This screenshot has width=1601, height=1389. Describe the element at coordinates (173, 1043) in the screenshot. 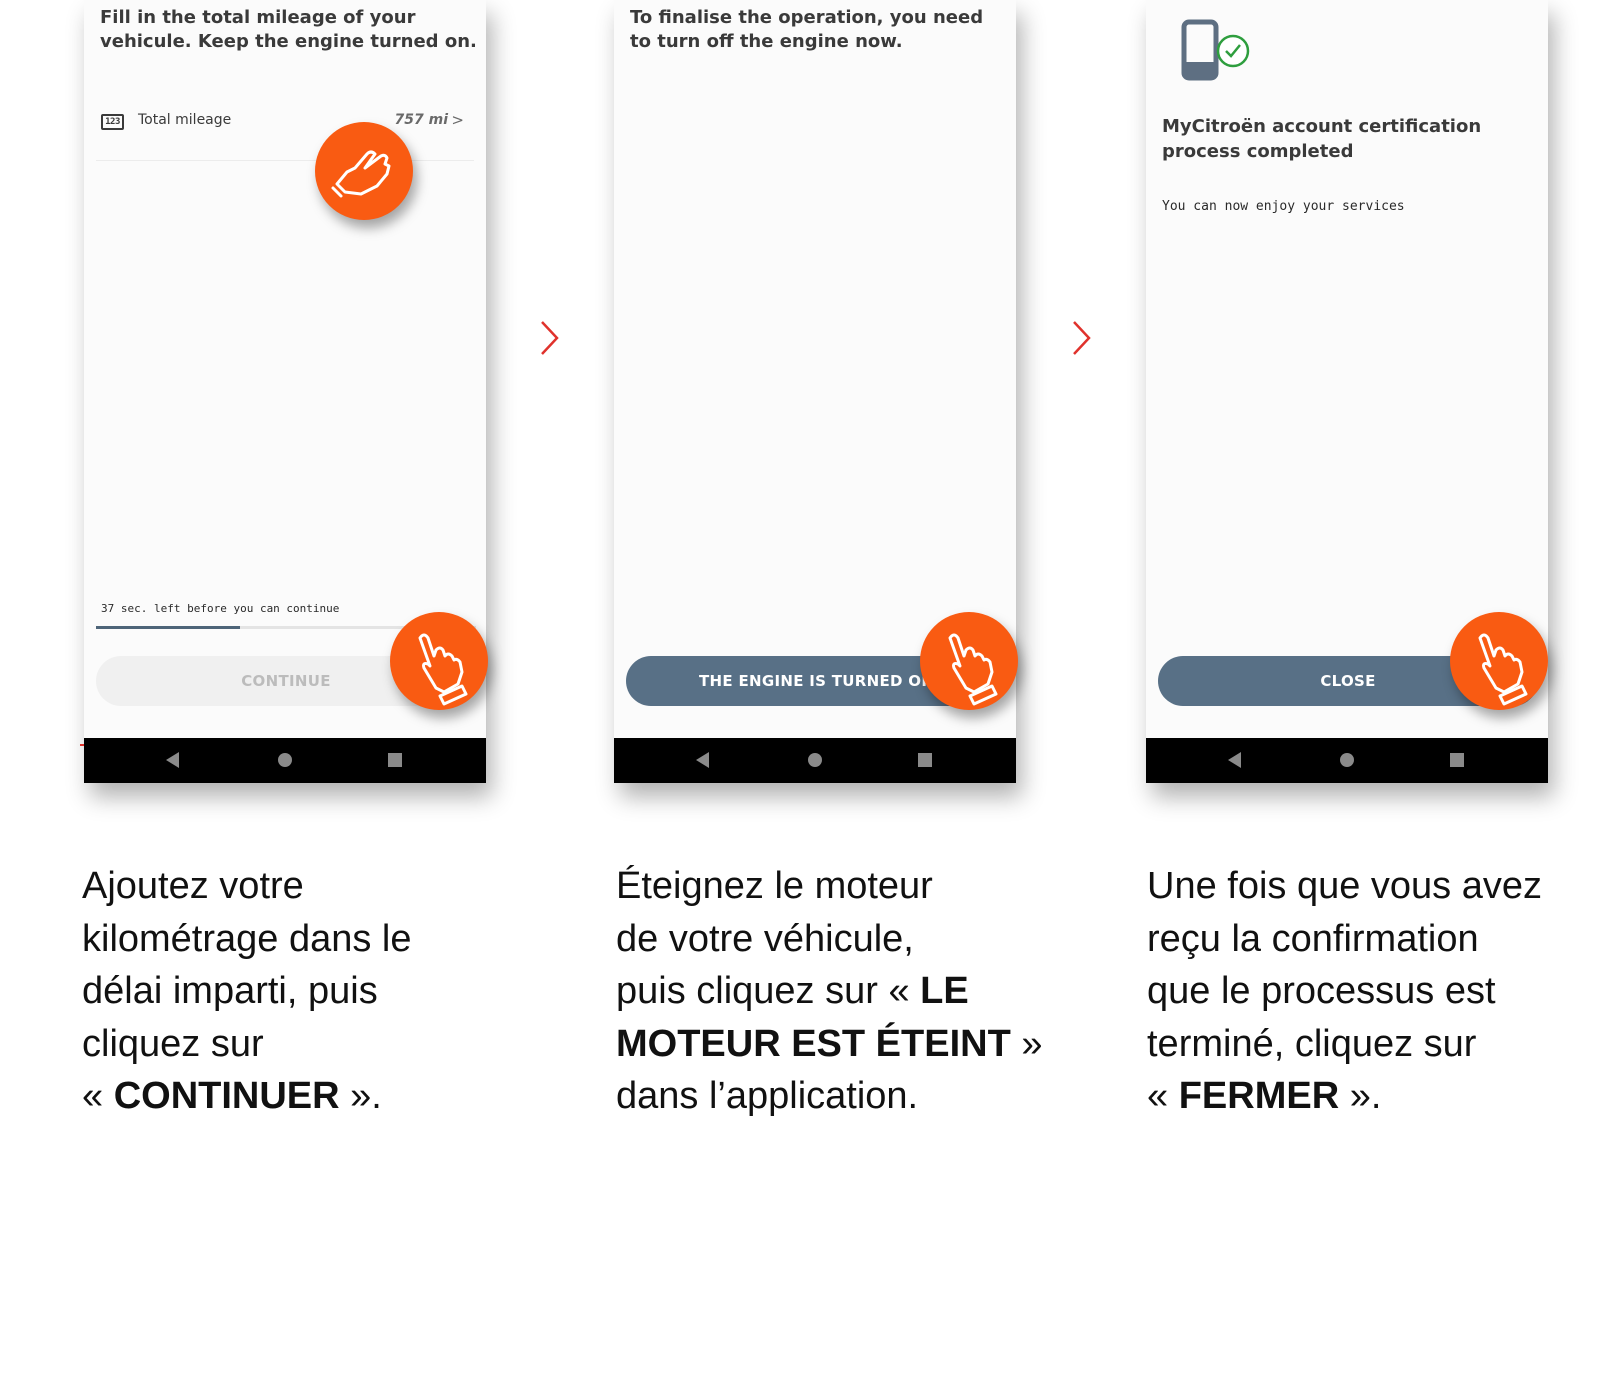

I see `caption-line: cliquez sur` at that location.